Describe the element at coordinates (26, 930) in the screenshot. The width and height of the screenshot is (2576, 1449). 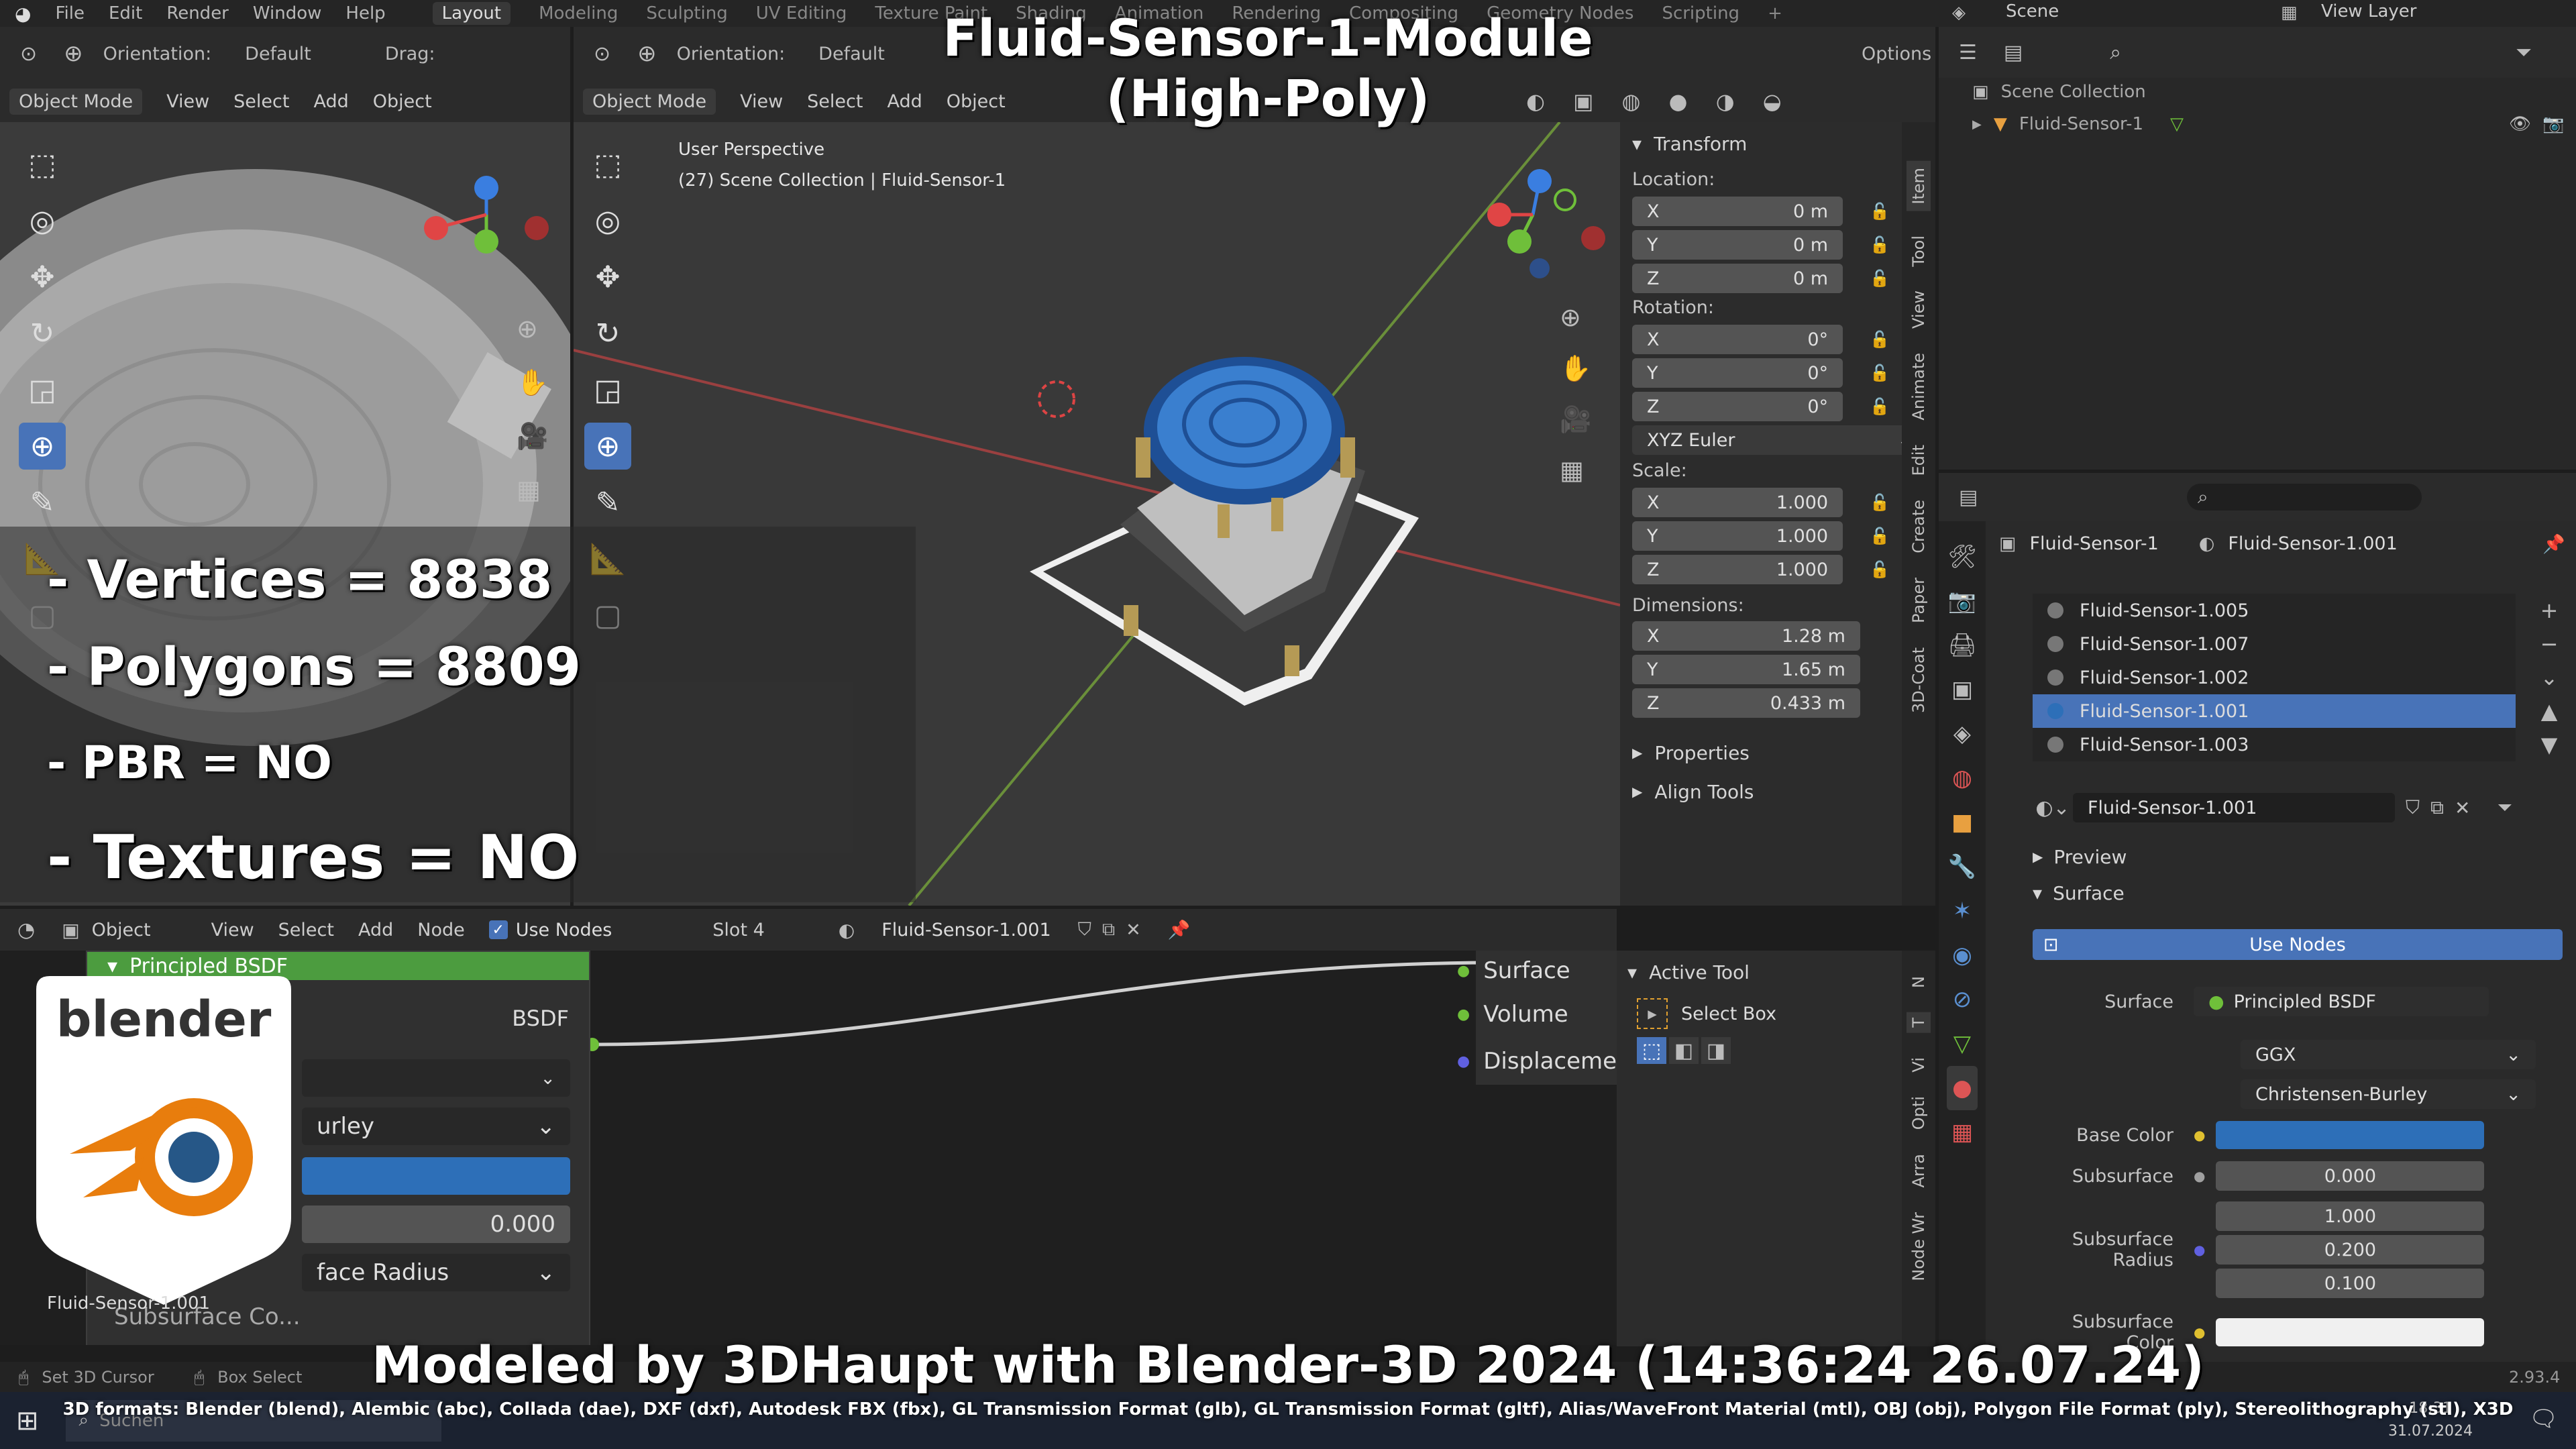
I see `editor-type-icon: ◔` at that location.